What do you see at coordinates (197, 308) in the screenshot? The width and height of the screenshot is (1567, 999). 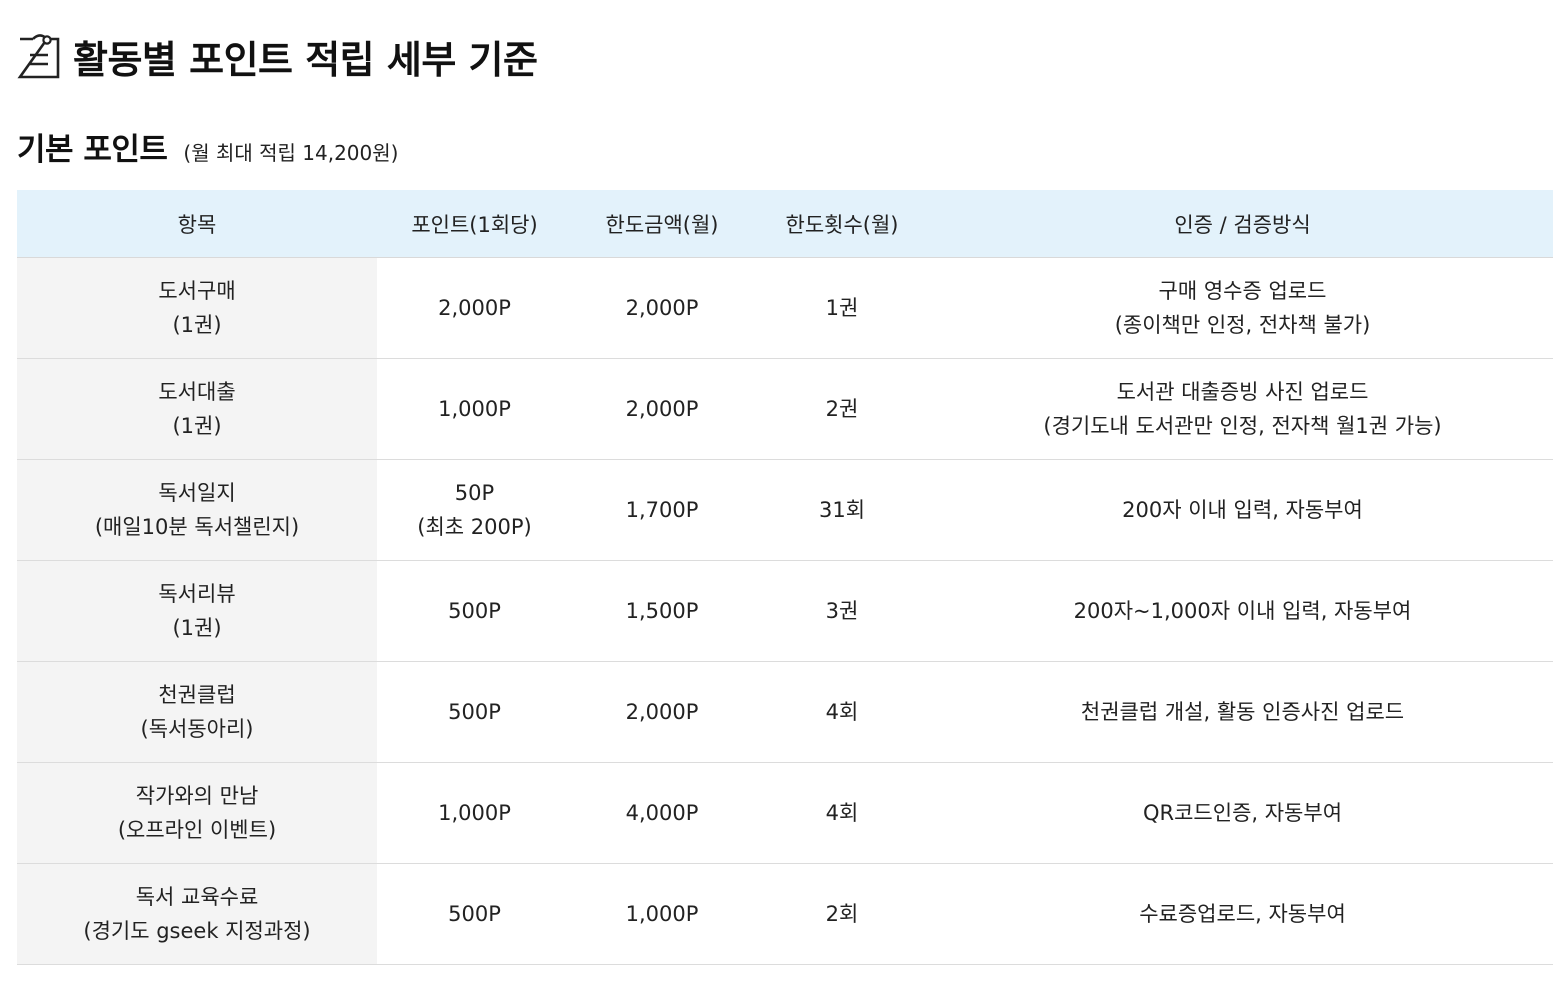 I see `item-cell: 도서구매 (1권)` at bounding box center [197, 308].